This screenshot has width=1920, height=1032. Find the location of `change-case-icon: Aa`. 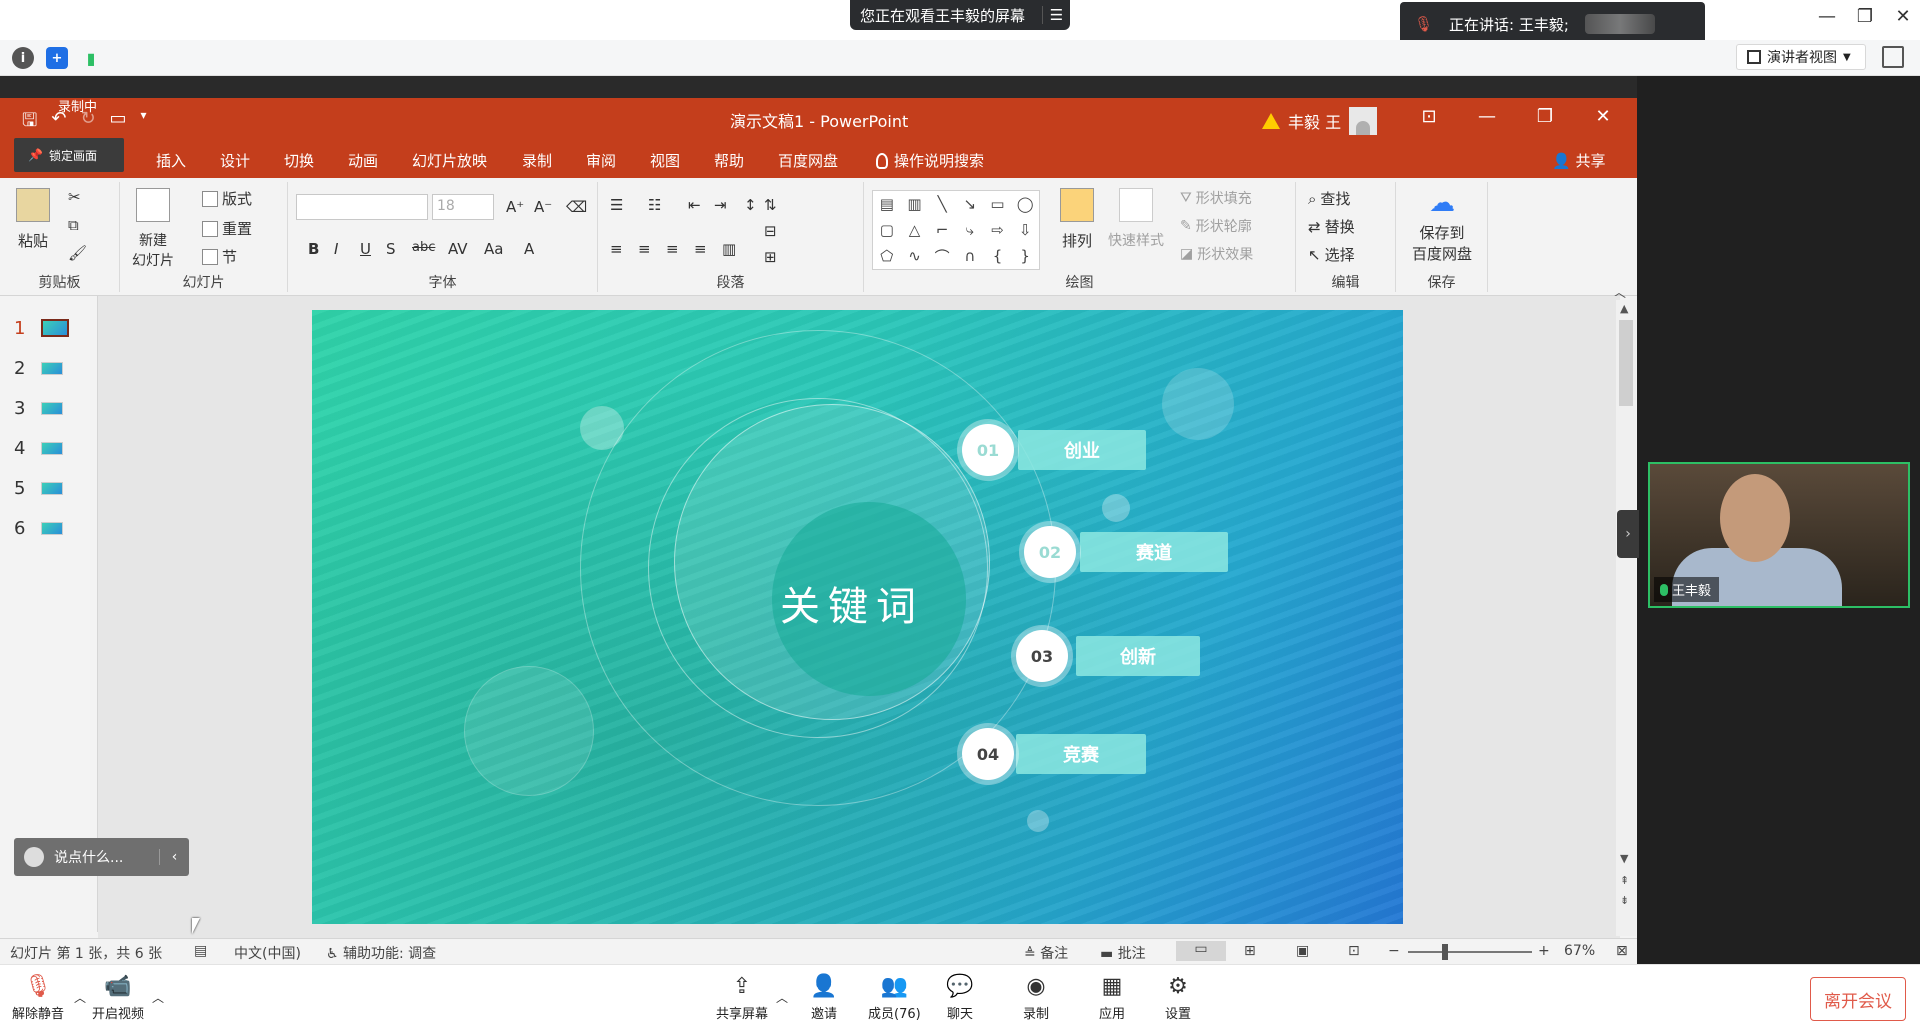

change-case-icon: Aa is located at coordinates (493, 249).